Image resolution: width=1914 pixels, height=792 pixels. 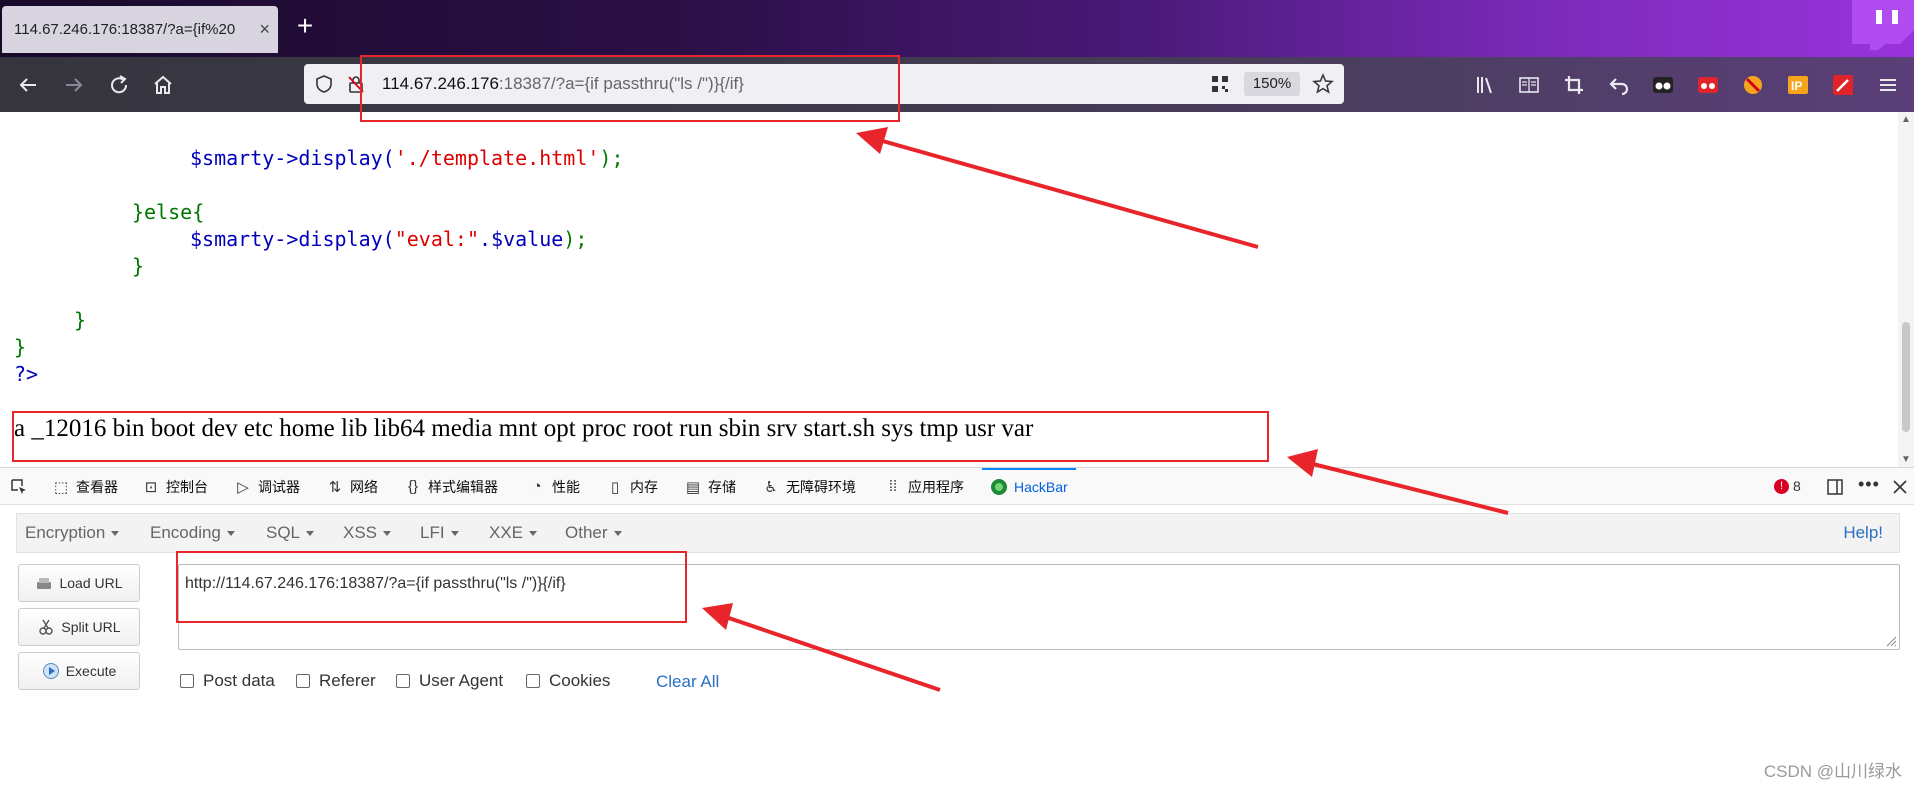 What do you see at coordinates (1029, 487) in the screenshot?
I see `devtools-tab-hackbar: HackBar` at bounding box center [1029, 487].